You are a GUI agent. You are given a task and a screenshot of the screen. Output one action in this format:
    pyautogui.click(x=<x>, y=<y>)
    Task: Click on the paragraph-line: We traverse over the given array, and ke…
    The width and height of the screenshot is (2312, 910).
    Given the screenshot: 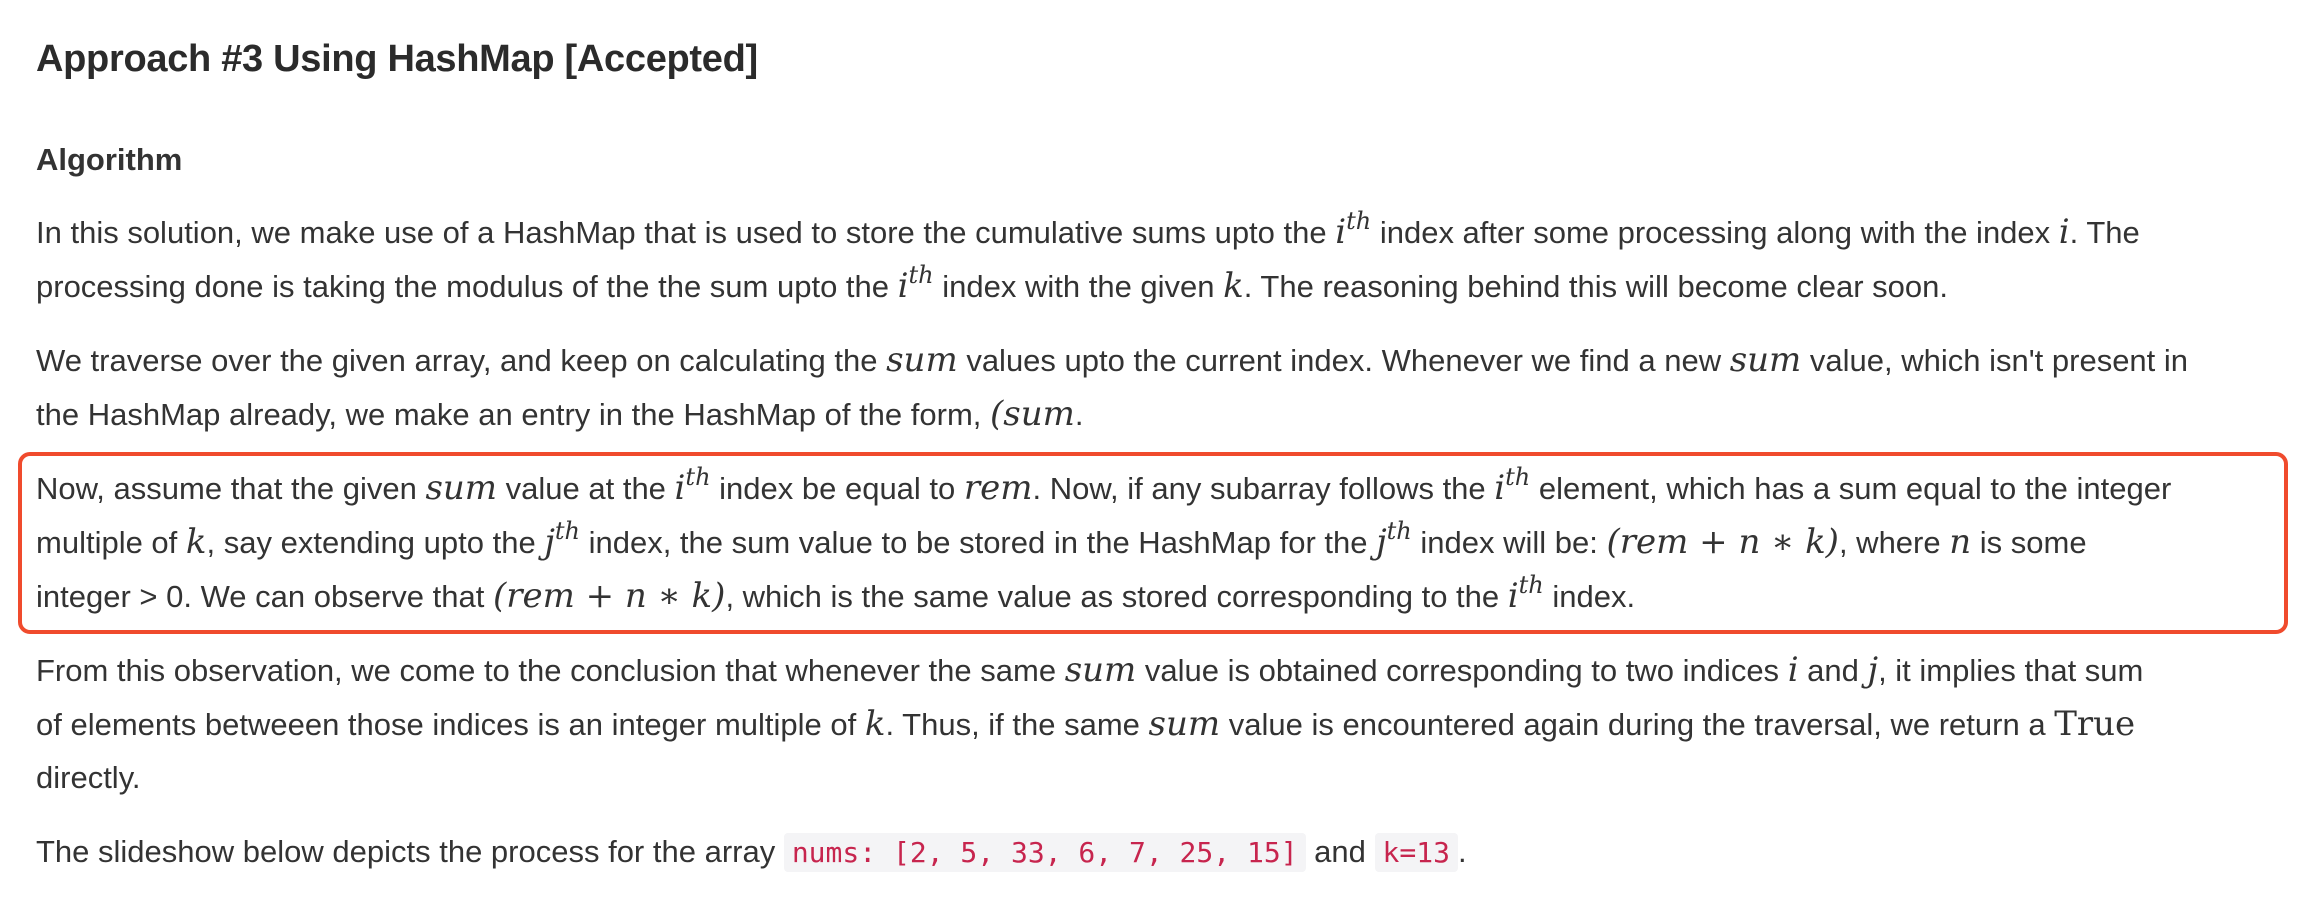 What is the action you would take?
    pyautogui.click(x=1112, y=360)
    